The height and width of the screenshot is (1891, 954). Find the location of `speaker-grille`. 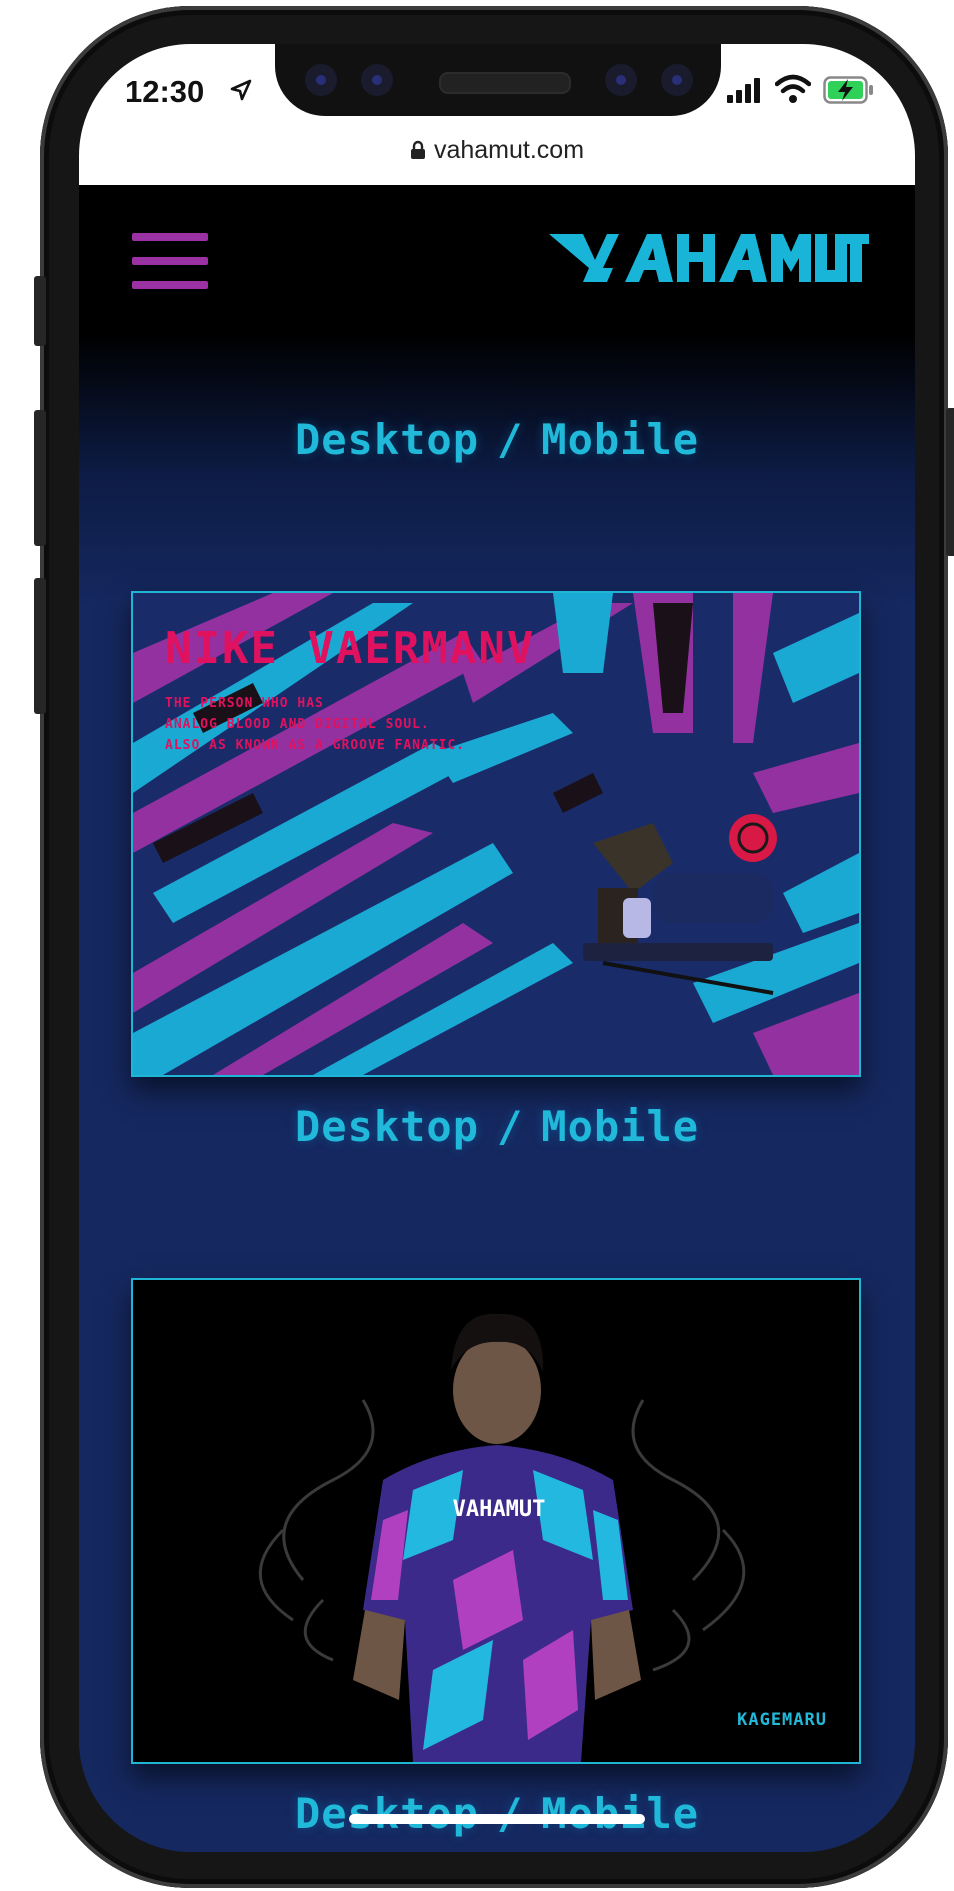

speaker-grille is located at coordinates (505, 83).